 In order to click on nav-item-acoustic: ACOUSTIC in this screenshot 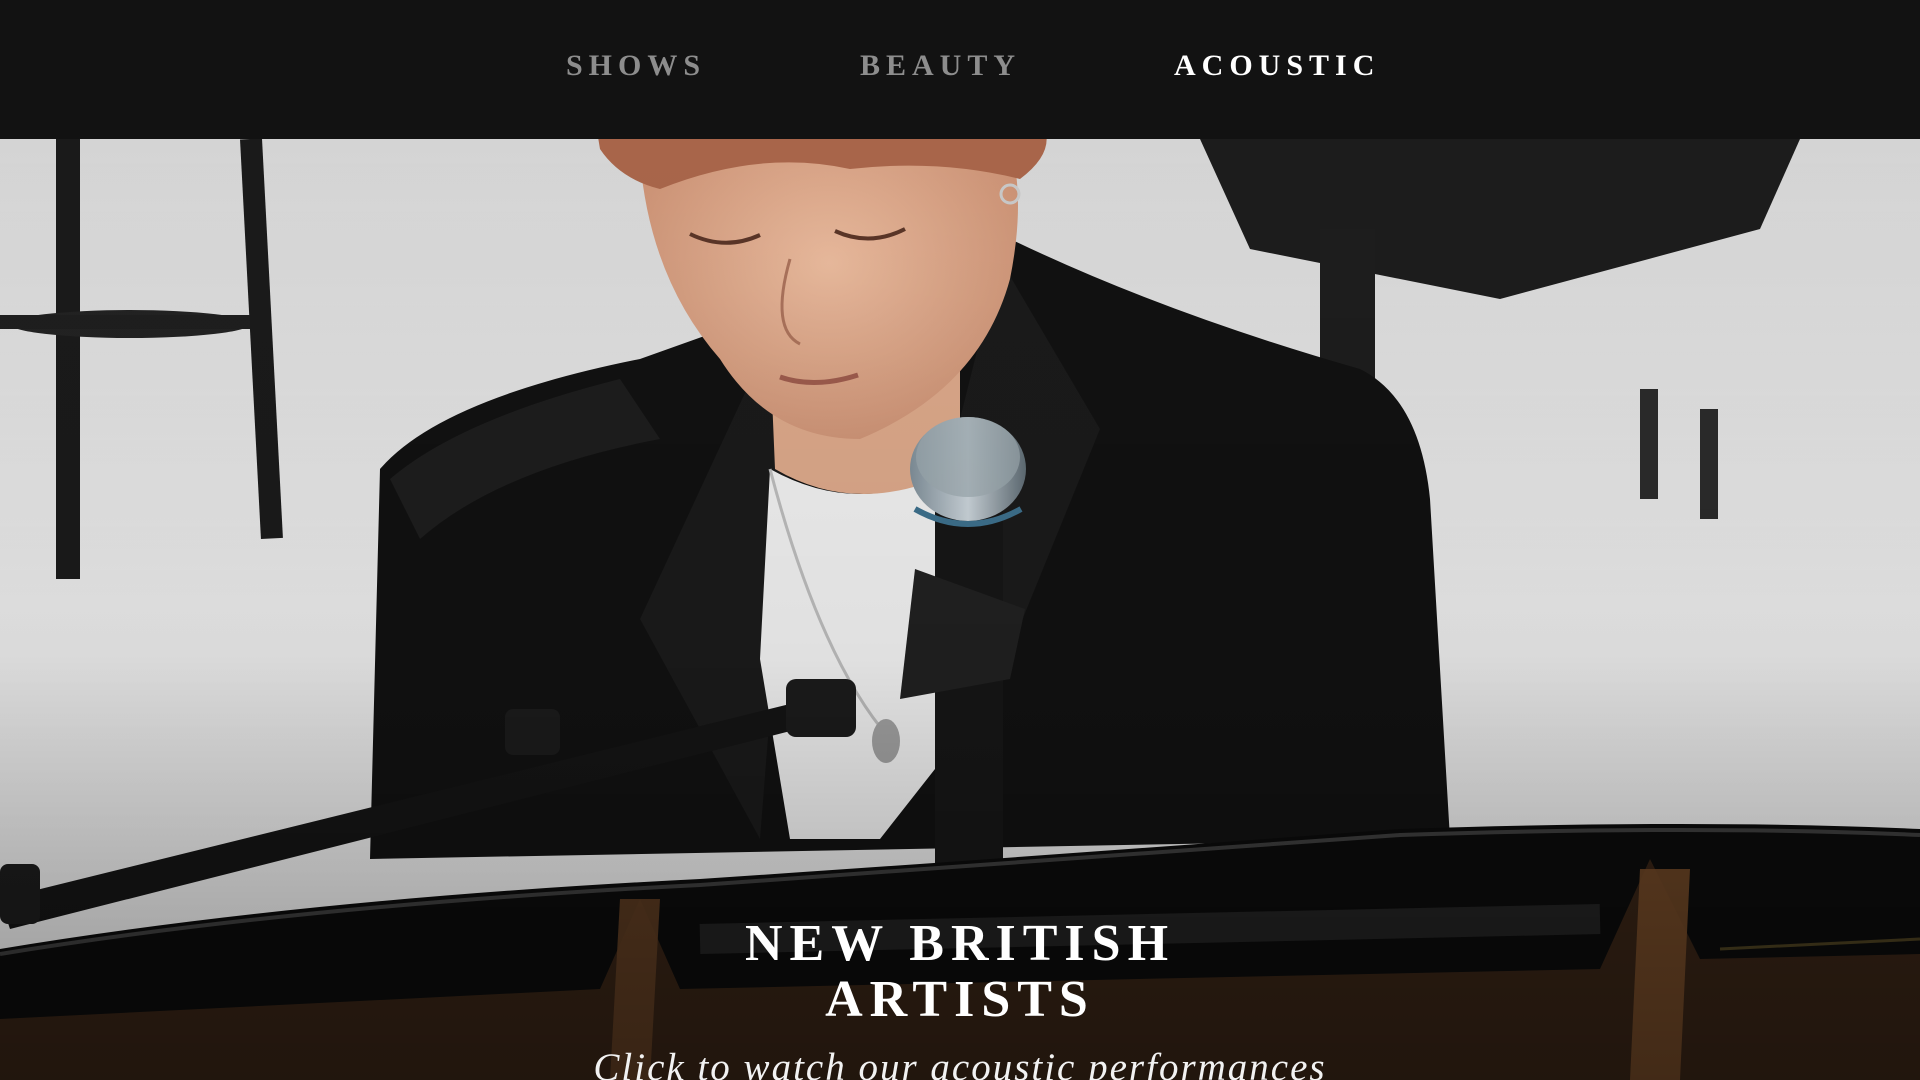, I will do `click(1277, 66)`.